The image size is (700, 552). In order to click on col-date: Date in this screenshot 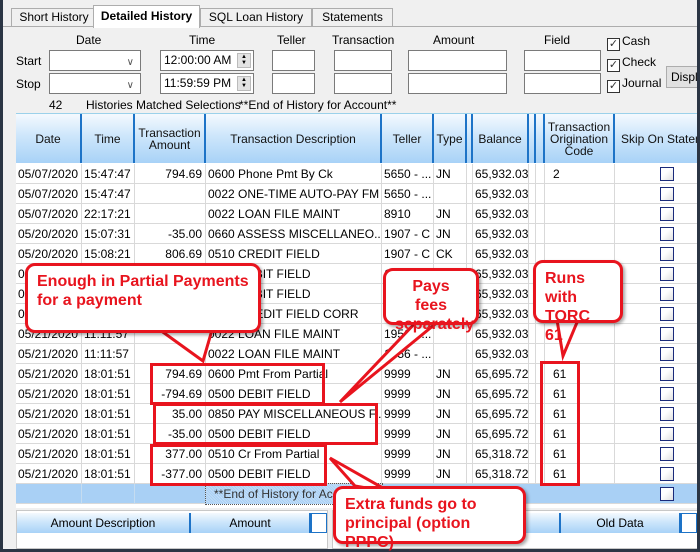, I will do `click(49, 138)`.